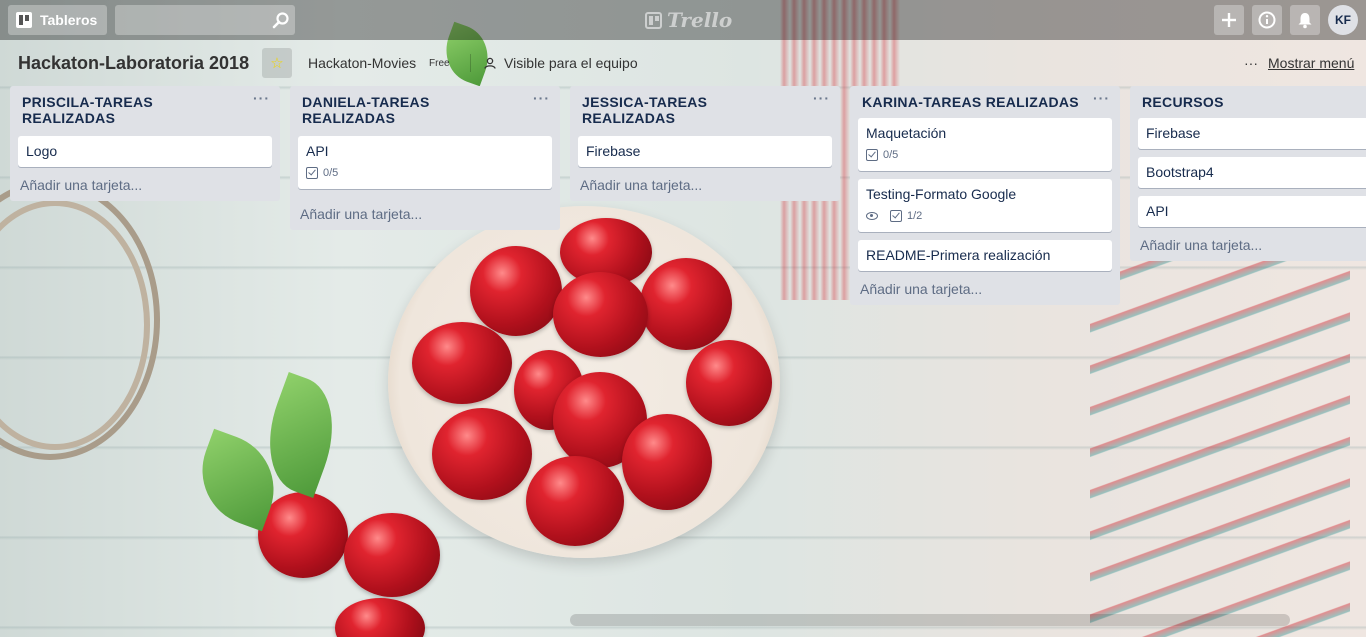 This screenshot has height=637, width=1366. What do you see at coordinates (425, 162) in the screenshot?
I see `card: API 0/5` at bounding box center [425, 162].